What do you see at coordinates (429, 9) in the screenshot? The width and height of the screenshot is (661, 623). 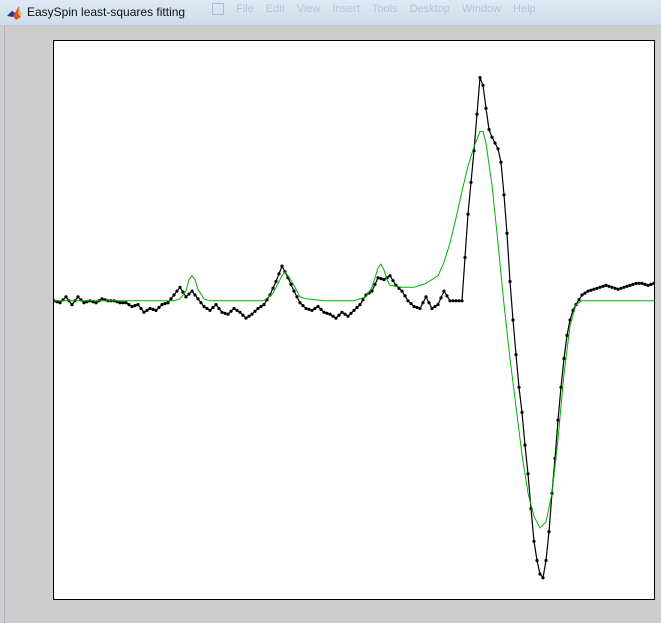 I see `background-menu-item: Desktop` at bounding box center [429, 9].